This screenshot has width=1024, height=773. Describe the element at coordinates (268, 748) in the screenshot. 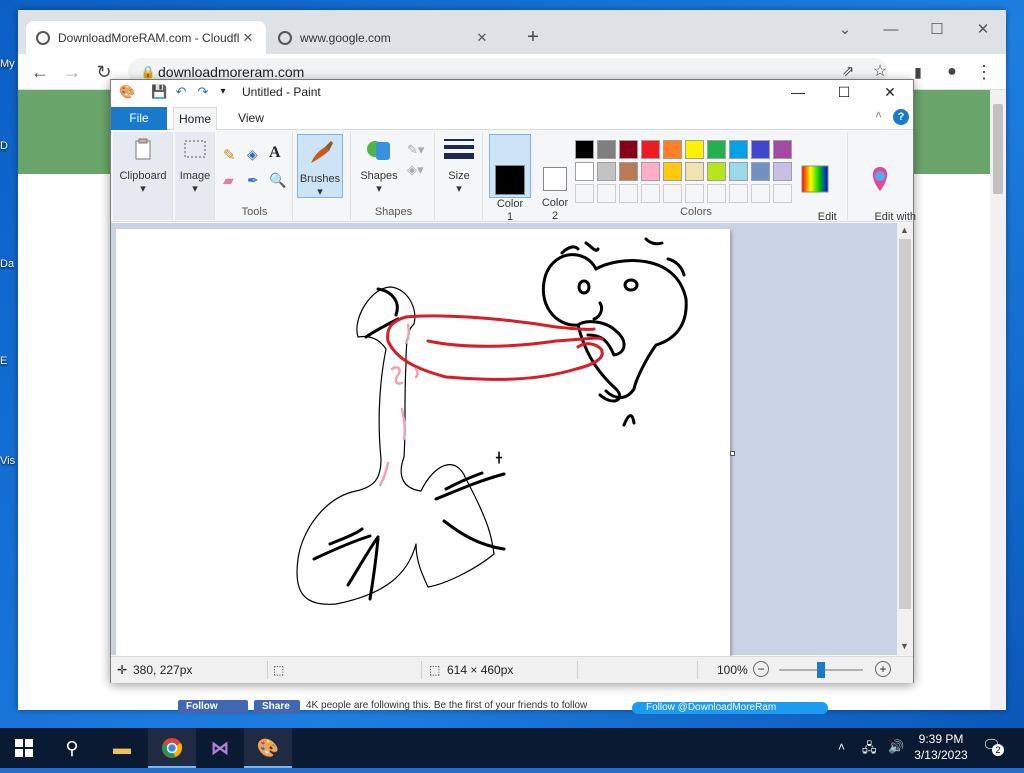

I see `paint-taskbar-icon: 🎨` at that location.